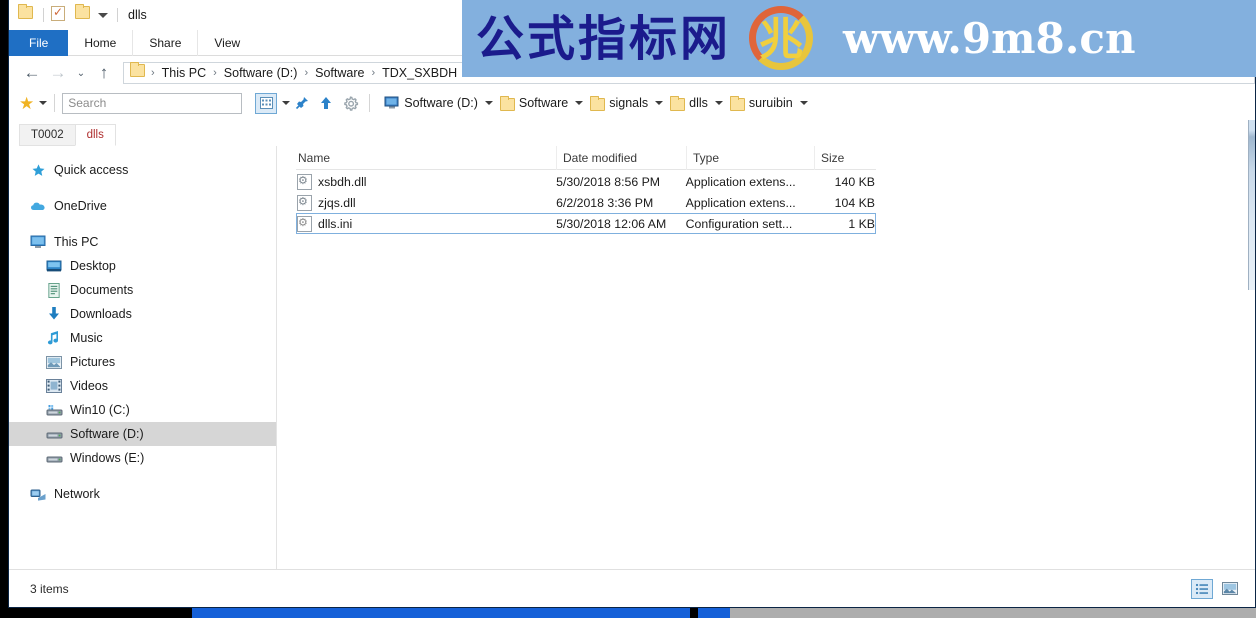 The image size is (1256, 618). I want to click on folder-tab-dlls: dlls, so click(95, 135).